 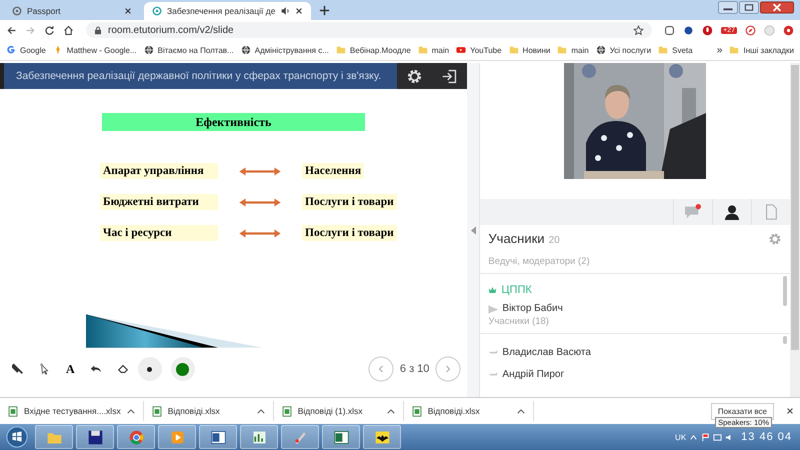 I want to click on address-field: room.etutorium.com/v2/slide, so click(x=369, y=30).